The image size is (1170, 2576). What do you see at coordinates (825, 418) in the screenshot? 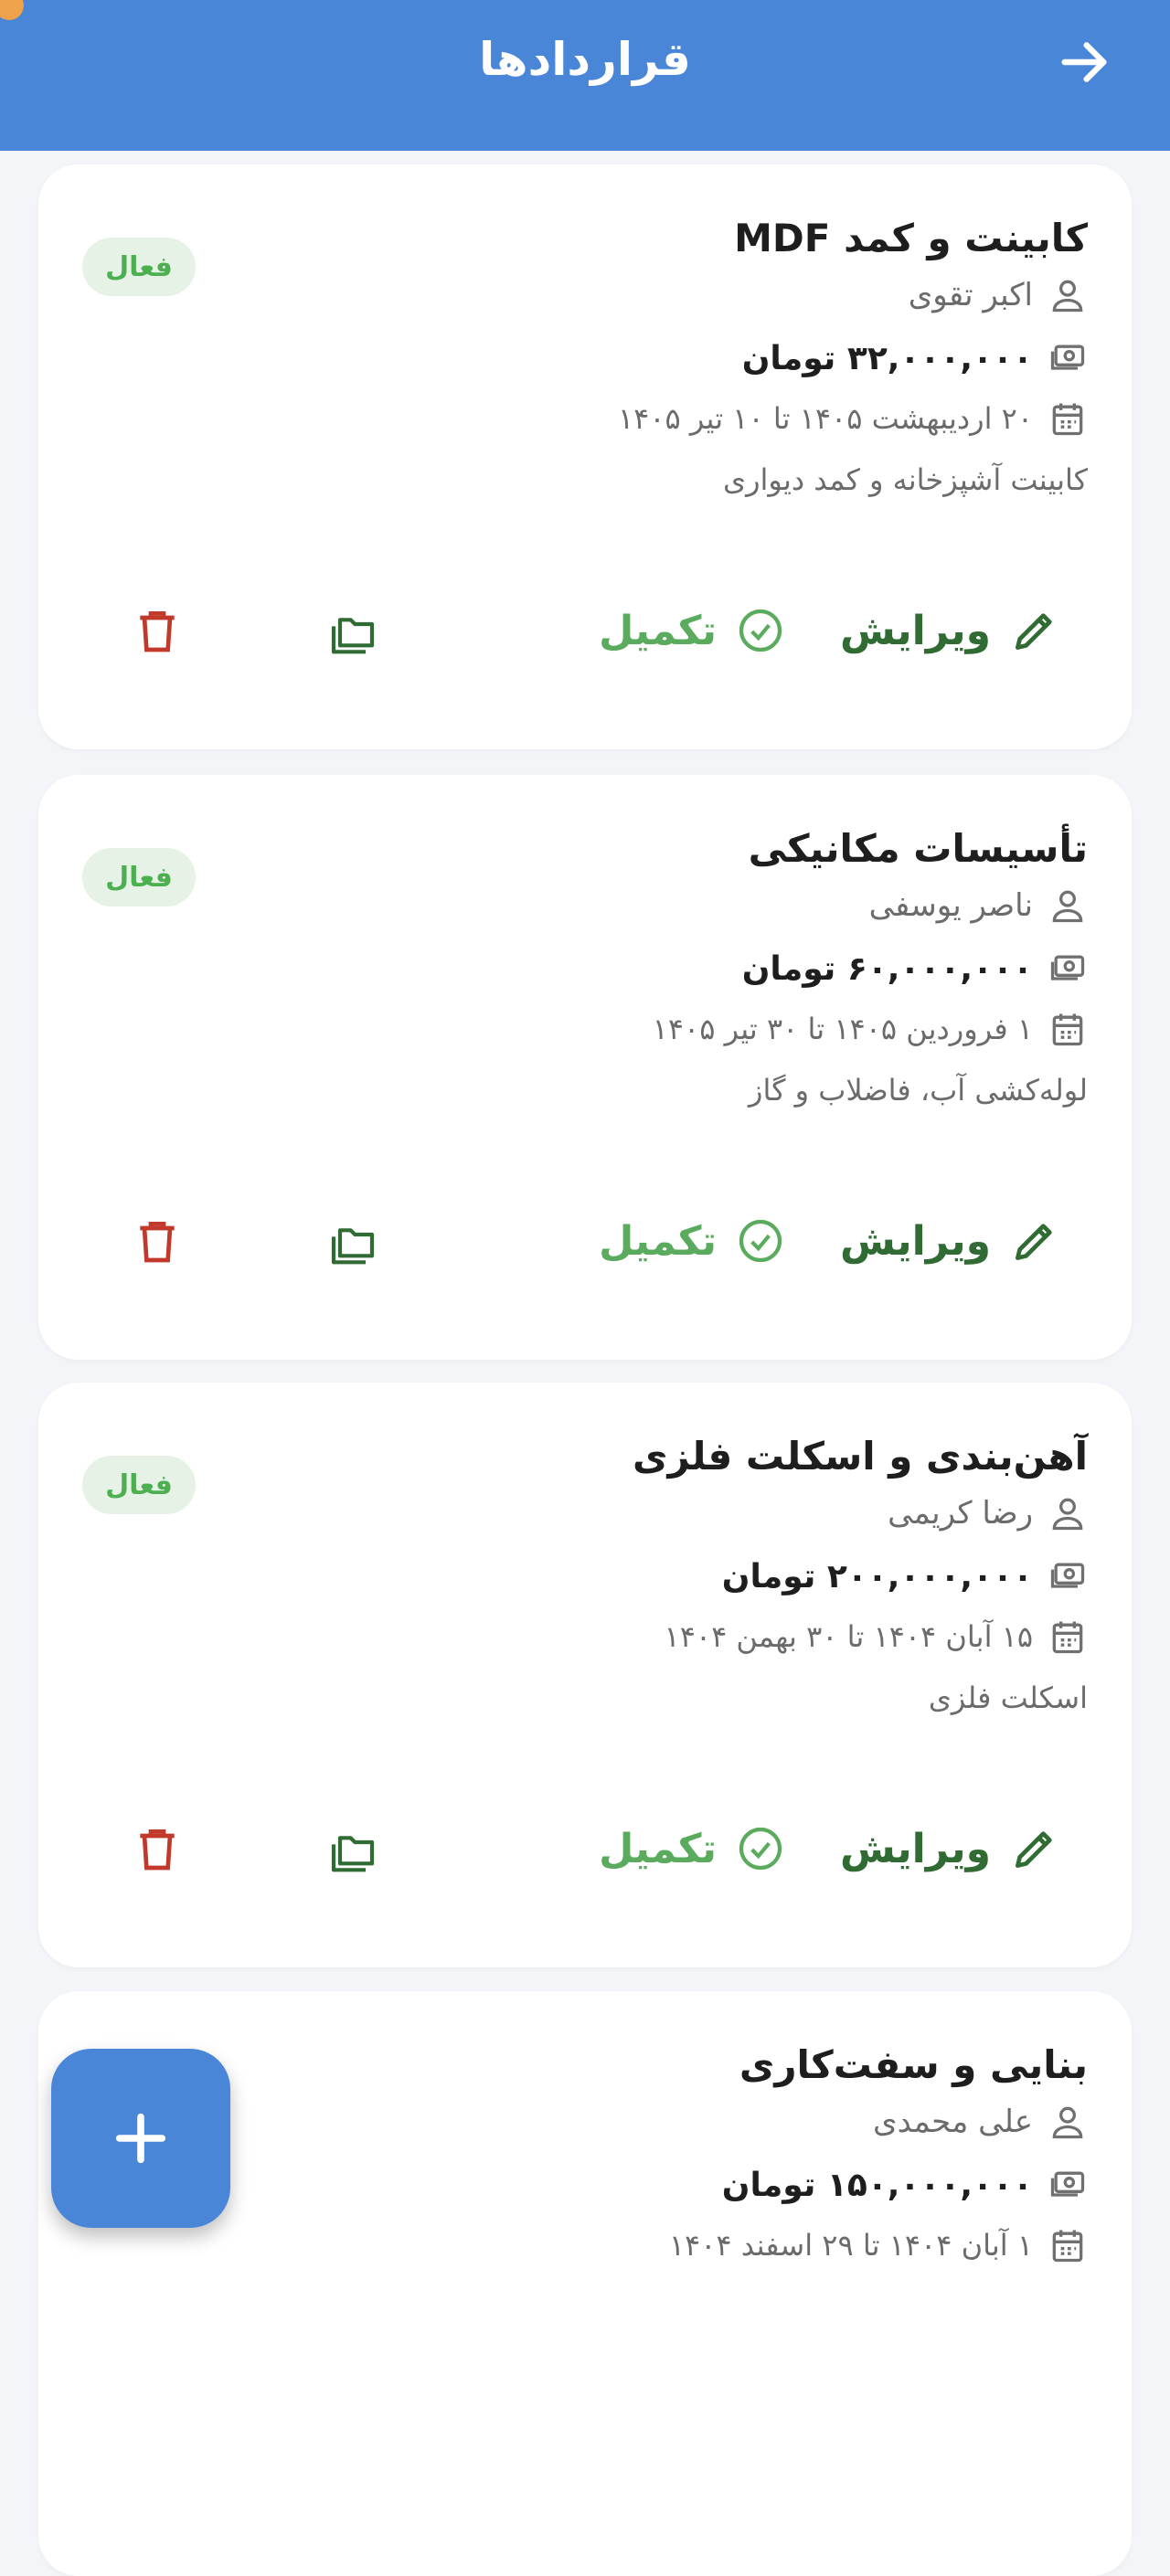
I see `contract-dates: ۲۰ اردیبهشت ۱۴۰۵ تا ۱۰ تیر ۱۴۰۵` at bounding box center [825, 418].